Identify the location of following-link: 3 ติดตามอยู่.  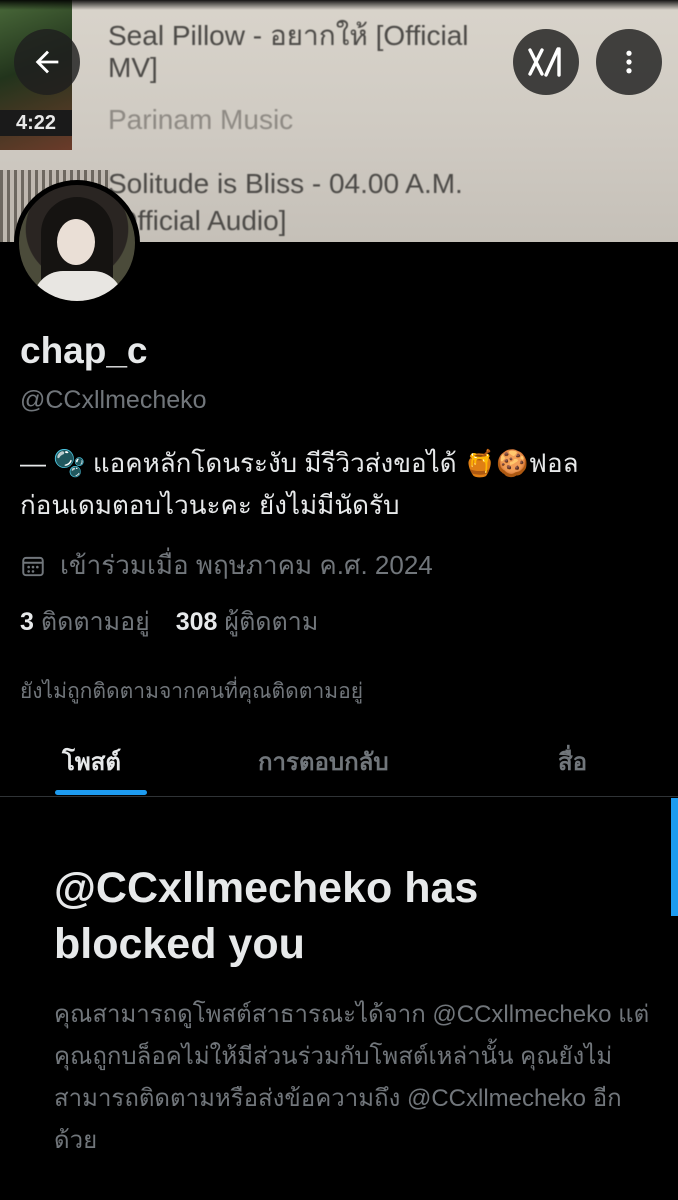
(85, 622).